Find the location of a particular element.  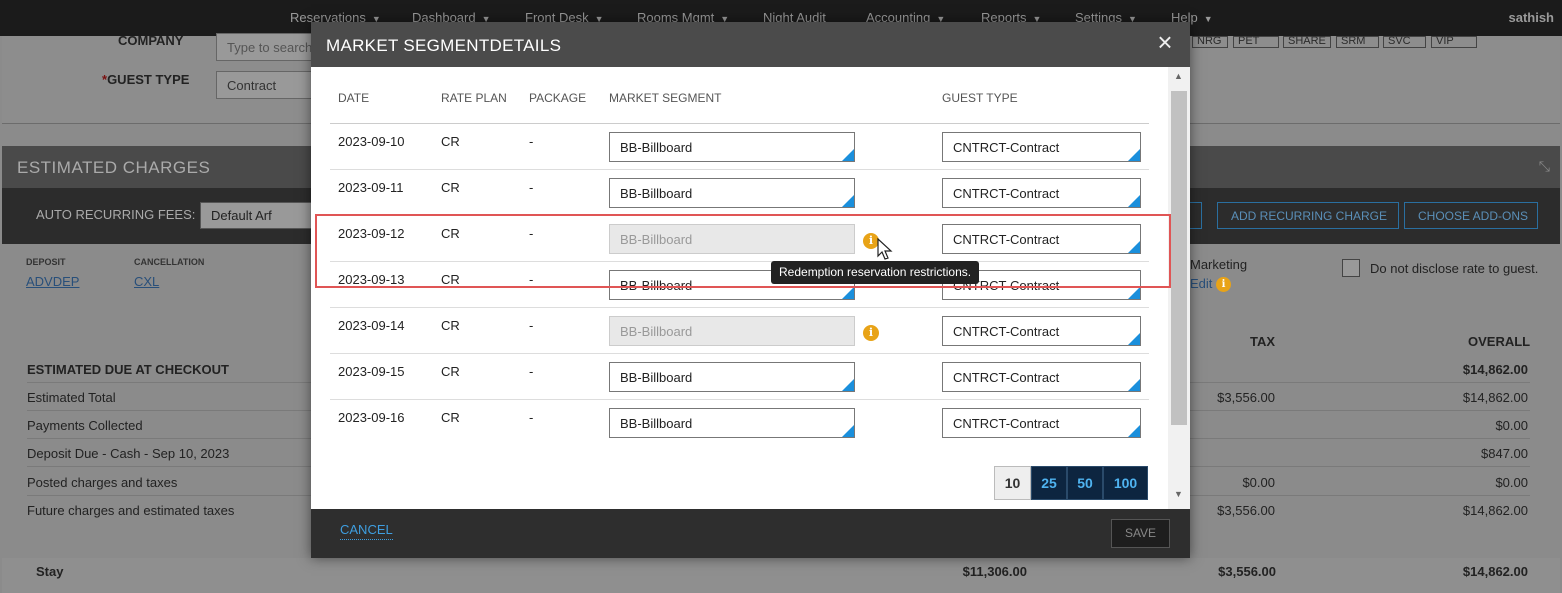

auto-recurring-select: Default Arf is located at coordinates (260, 215).